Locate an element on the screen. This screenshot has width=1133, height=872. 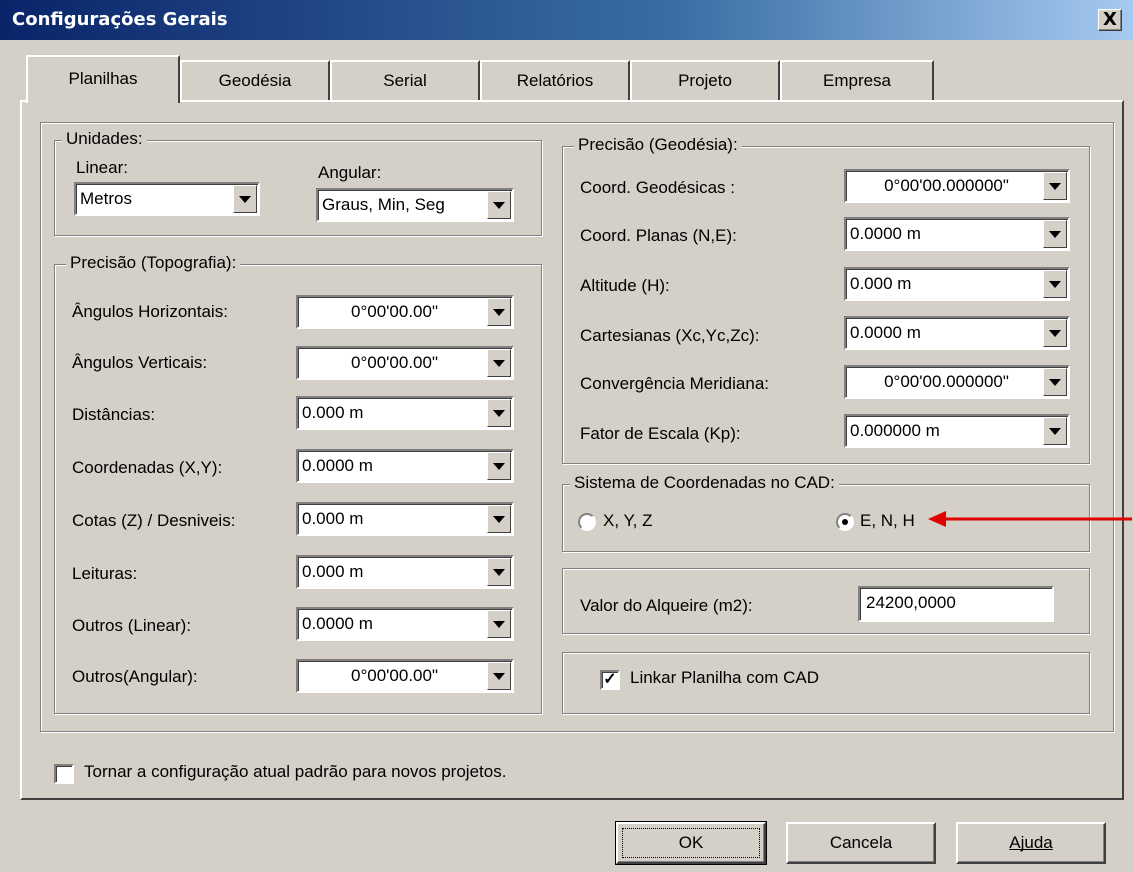
topo-label-outros-angular: Outros(Angular): is located at coordinates (135, 676).